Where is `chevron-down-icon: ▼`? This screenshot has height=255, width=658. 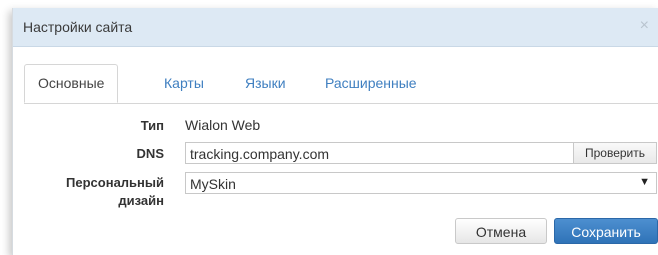 chevron-down-icon: ▼ is located at coordinates (644, 182).